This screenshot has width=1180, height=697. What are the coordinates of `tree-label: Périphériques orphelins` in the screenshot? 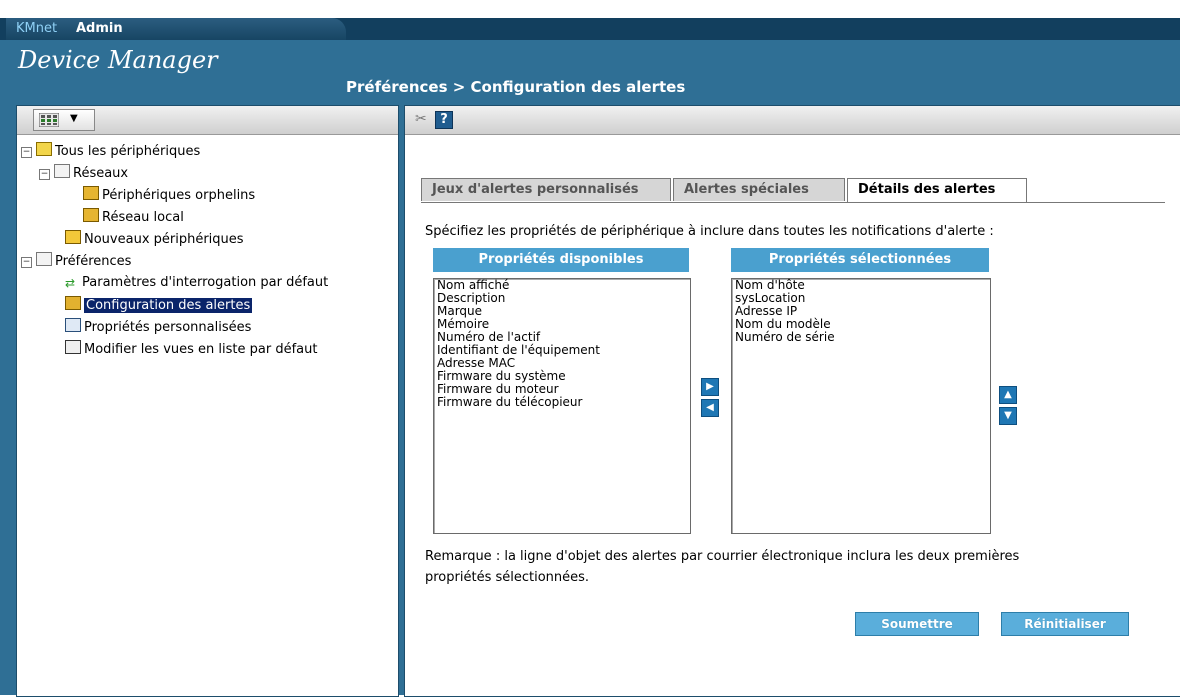 It's located at (179, 195).